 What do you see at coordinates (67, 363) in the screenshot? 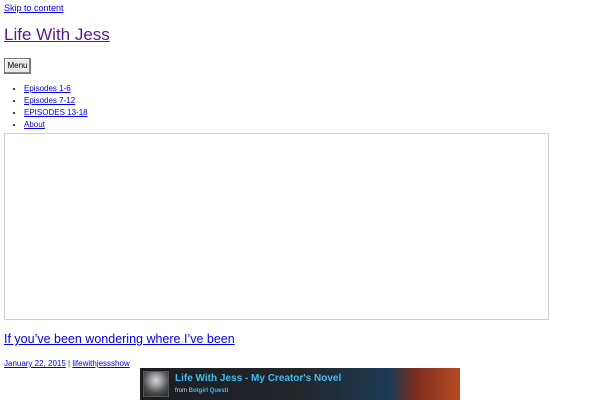
I see `post-meta: January 22, 2015 | lifewithjessshow` at bounding box center [67, 363].